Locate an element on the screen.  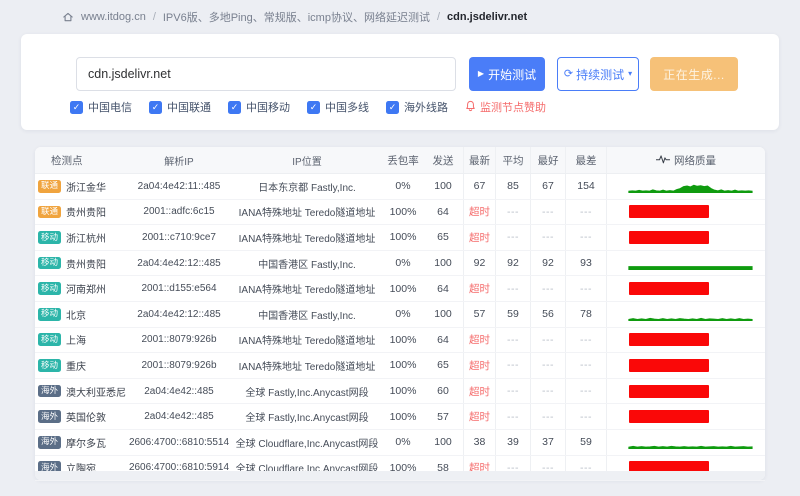
sent-count: 64 is located at coordinates (443, 211).